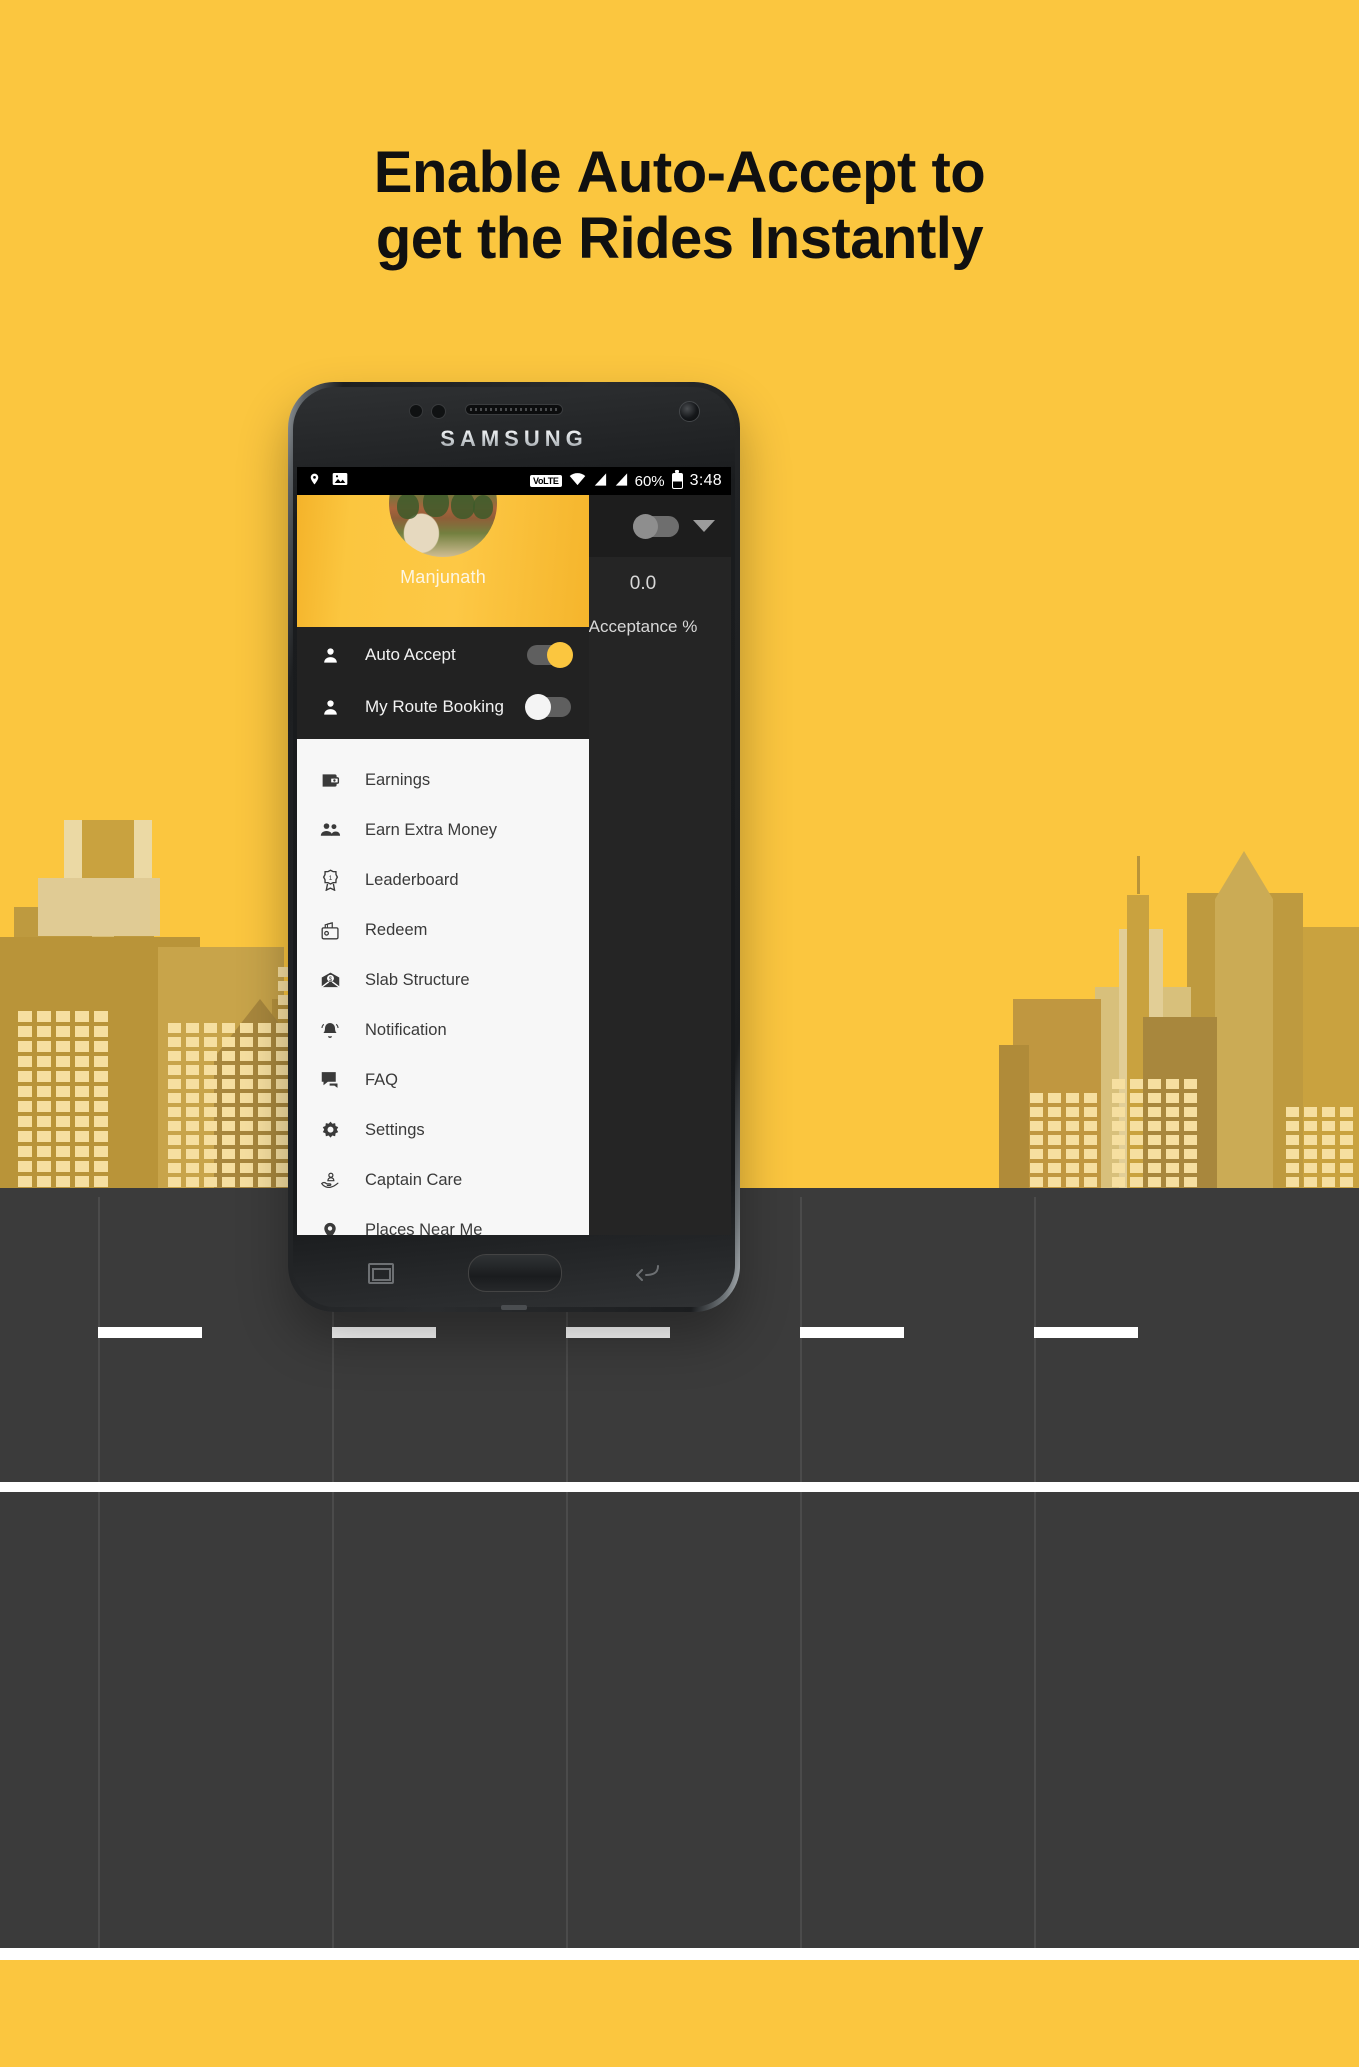 This screenshot has height=2067, width=1359. Describe the element at coordinates (443, 780) in the screenshot. I see `menu-item-earnings: Earnings` at that location.